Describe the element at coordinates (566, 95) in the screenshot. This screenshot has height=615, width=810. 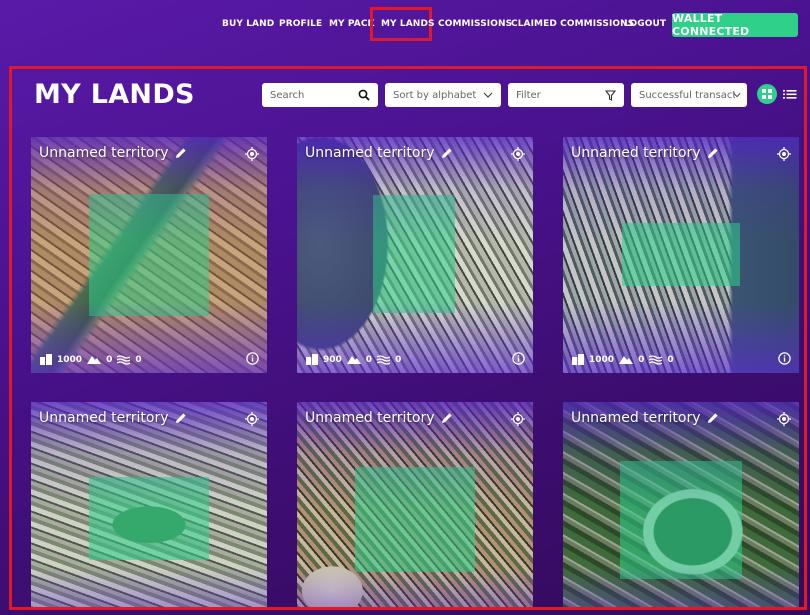
I see `filter-select: Filter` at that location.